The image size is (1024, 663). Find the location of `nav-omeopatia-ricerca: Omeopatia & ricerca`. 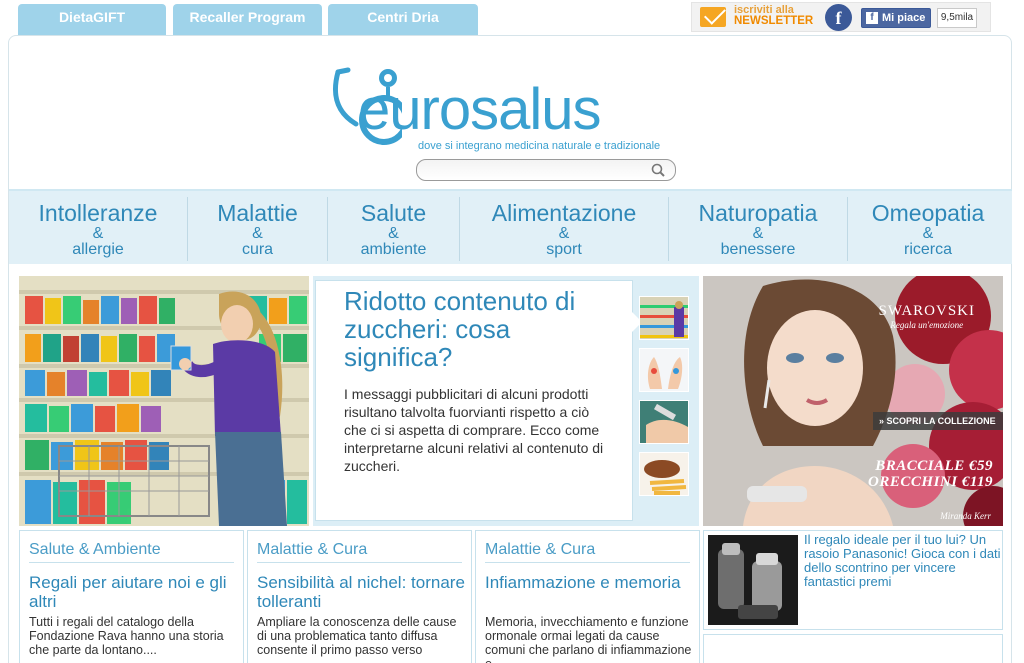

nav-omeopatia-ricerca: Omeopatia & ricerca is located at coordinates (928, 227).